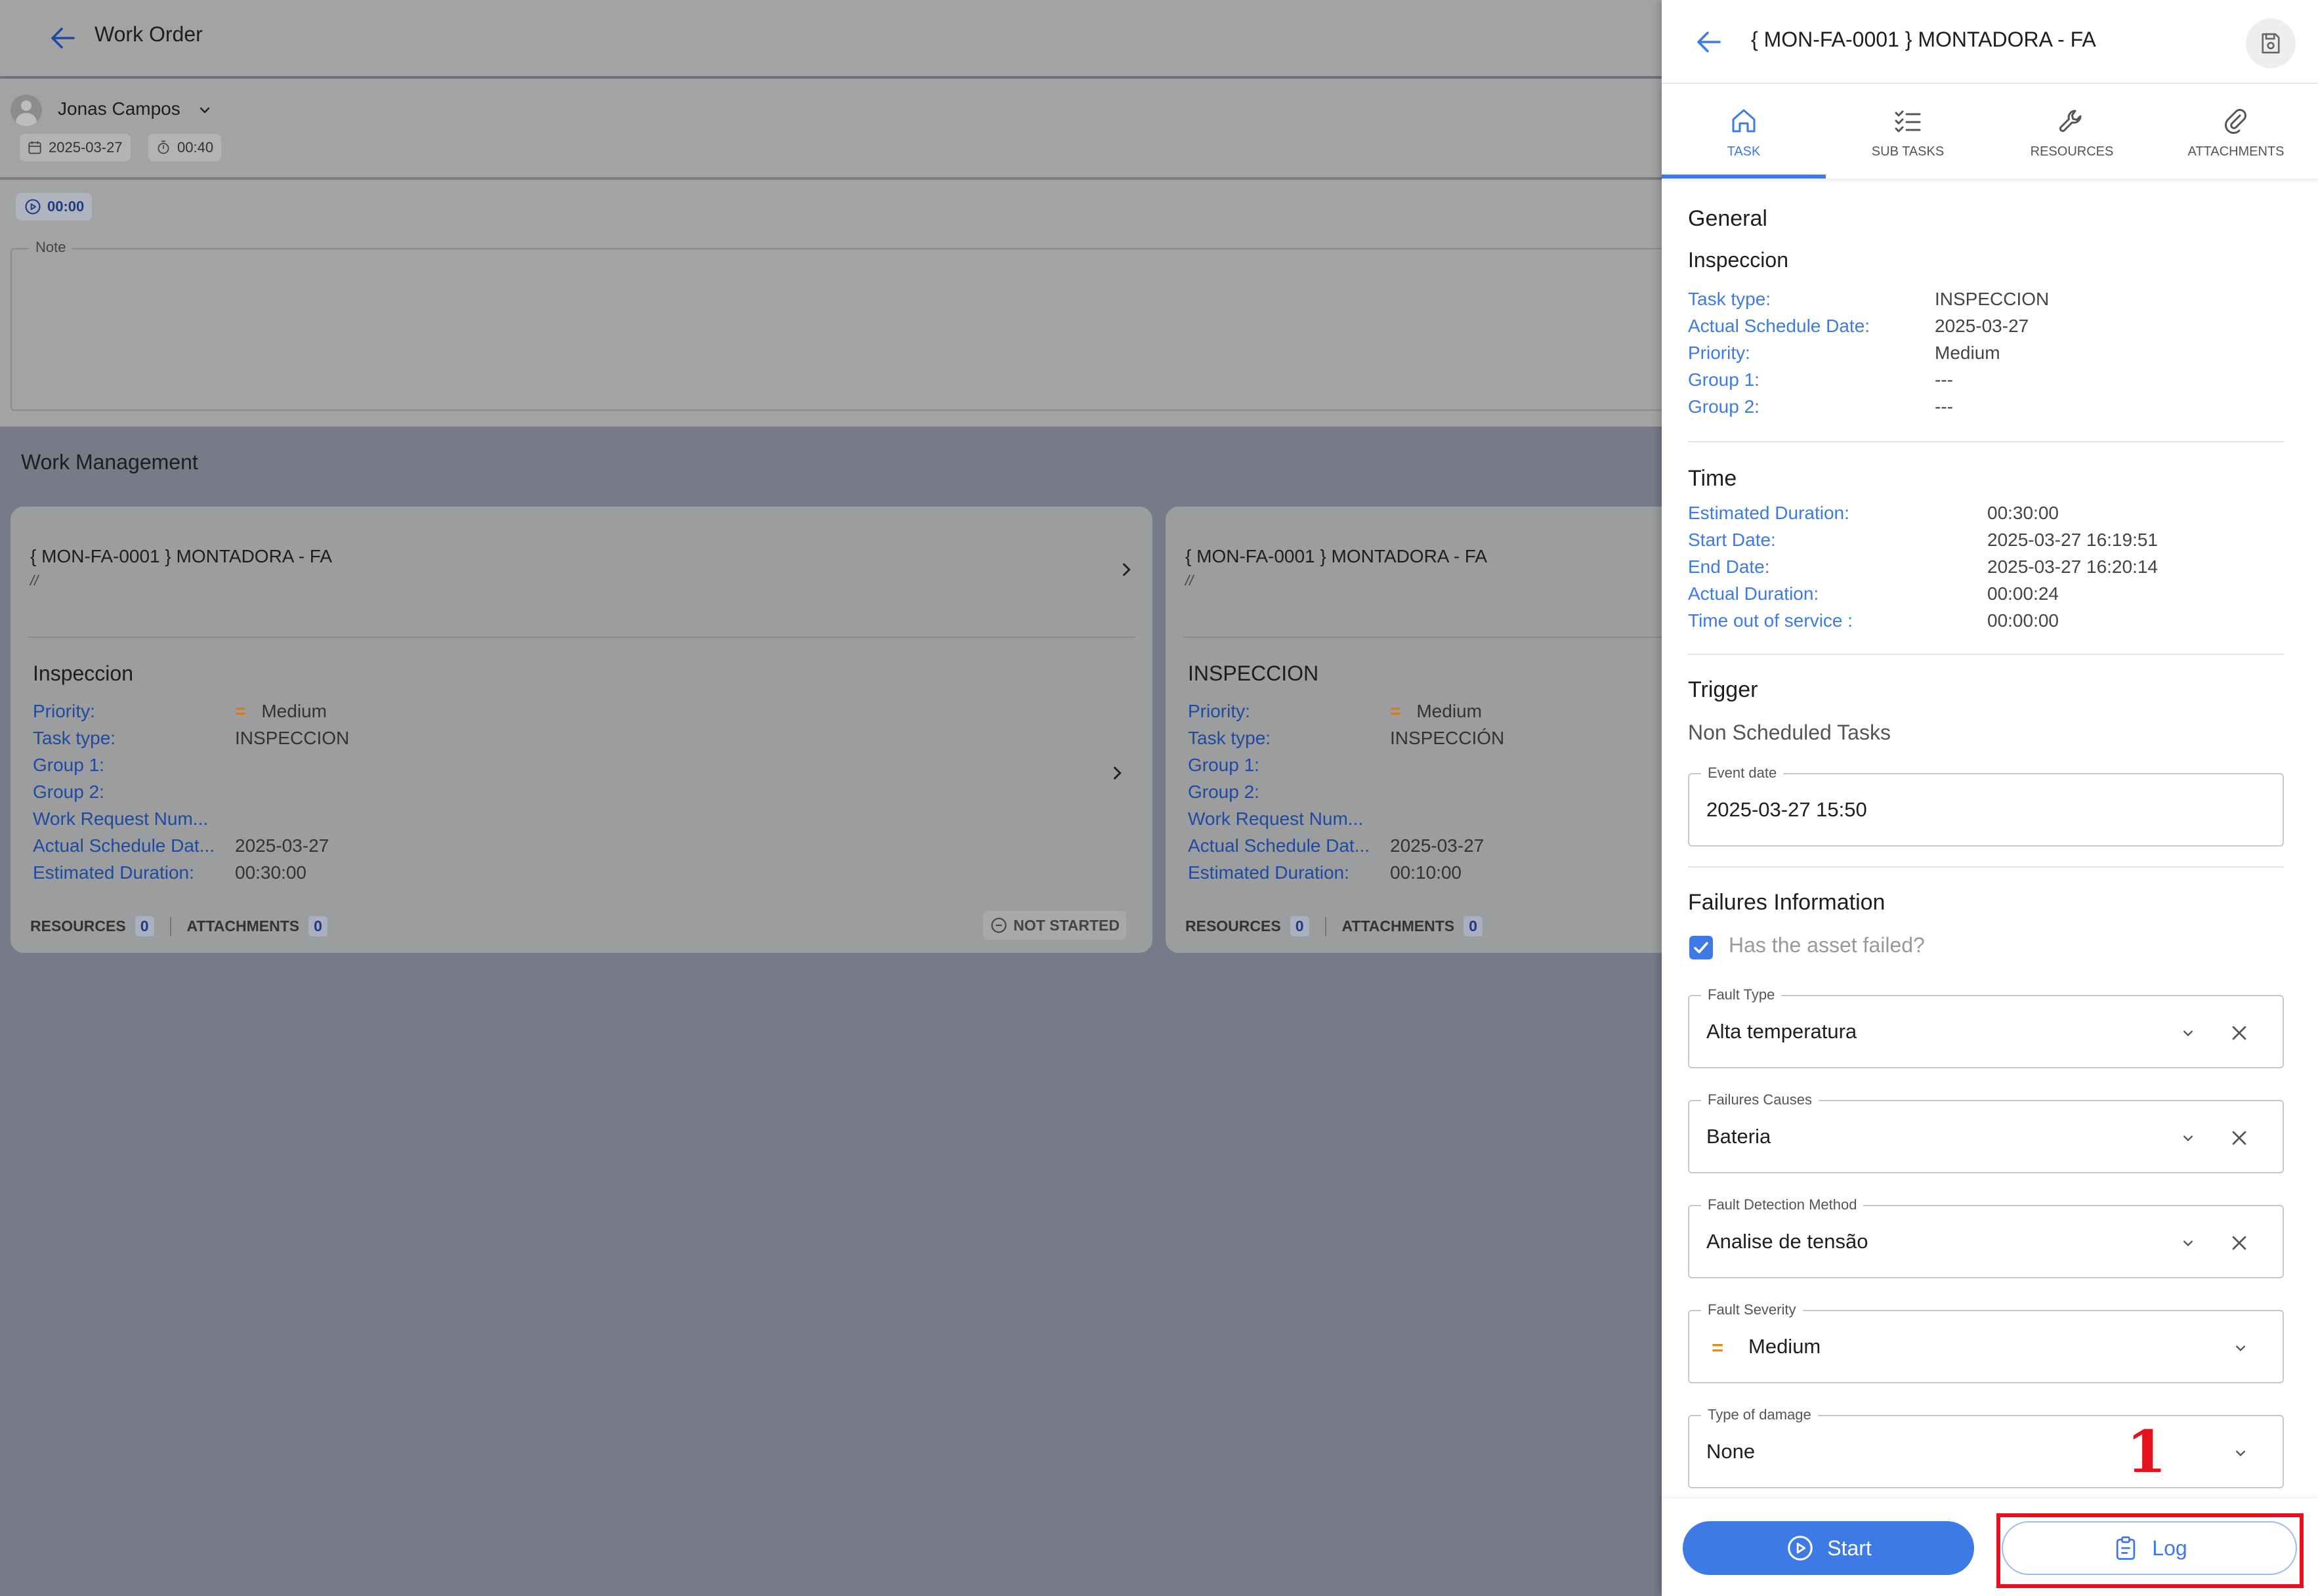  What do you see at coordinates (1820, 379) in the screenshot?
I see `general-row: Group 1: ---` at bounding box center [1820, 379].